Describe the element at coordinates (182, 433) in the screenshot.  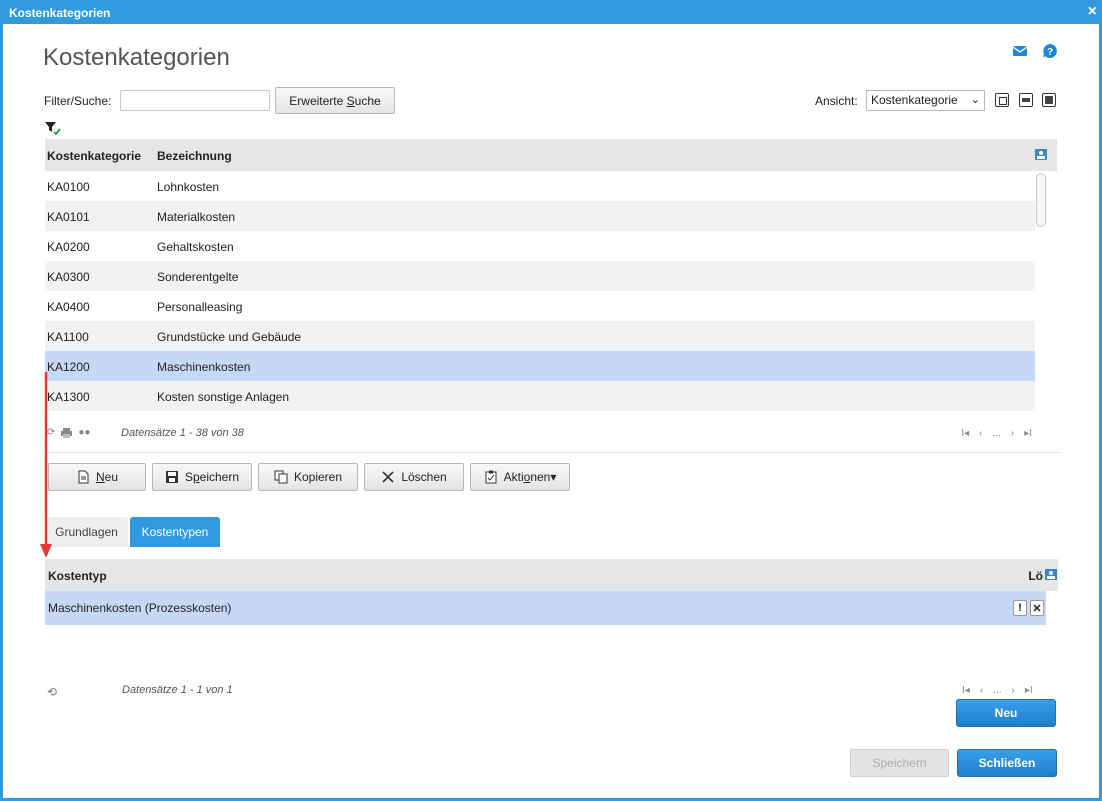
I see `record-info: Datensätze 1 - 38 von 38` at that location.